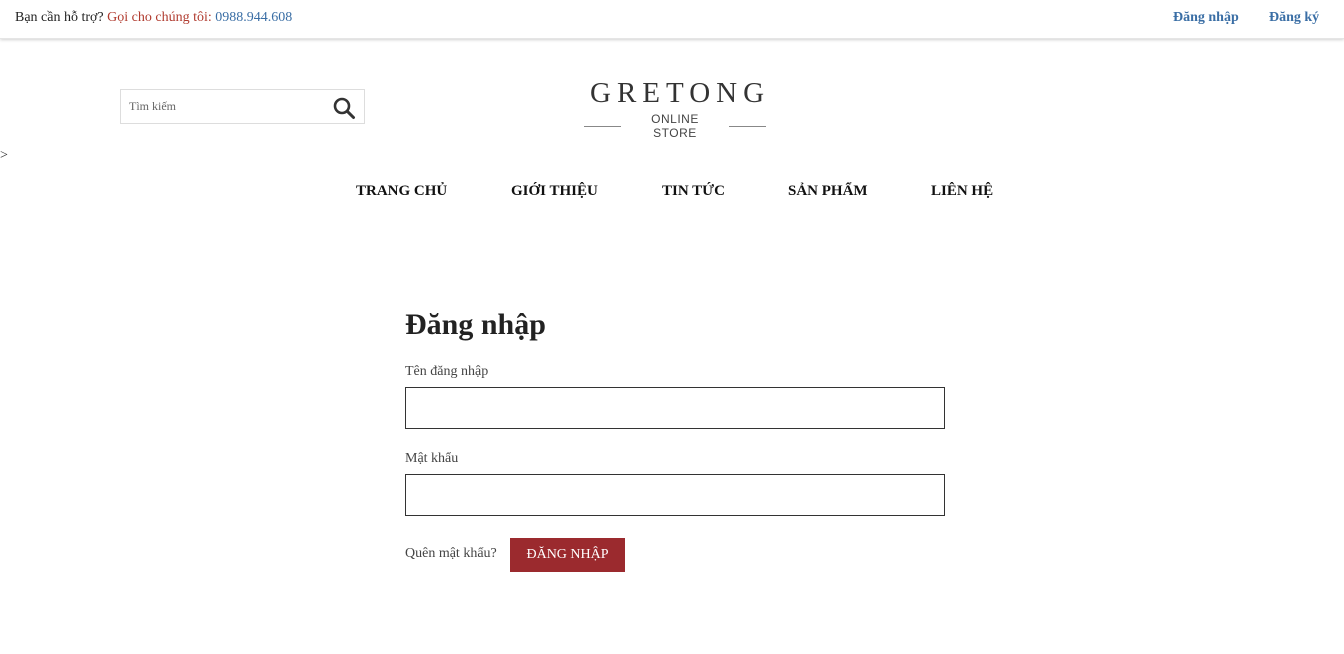  Describe the element at coordinates (962, 191) in the screenshot. I see `nav-item-contact: LIÊN HỆ` at that location.